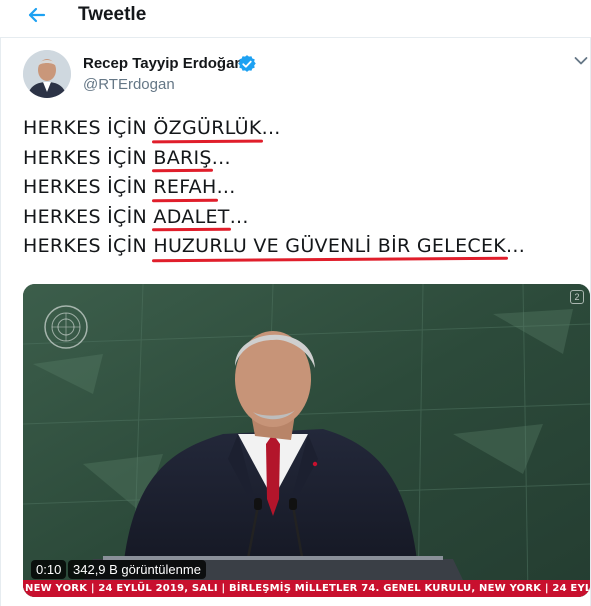 The width and height of the screenshot is (591, 606). I want to click on author-handle: @RTErdogan, so click(129, 84).